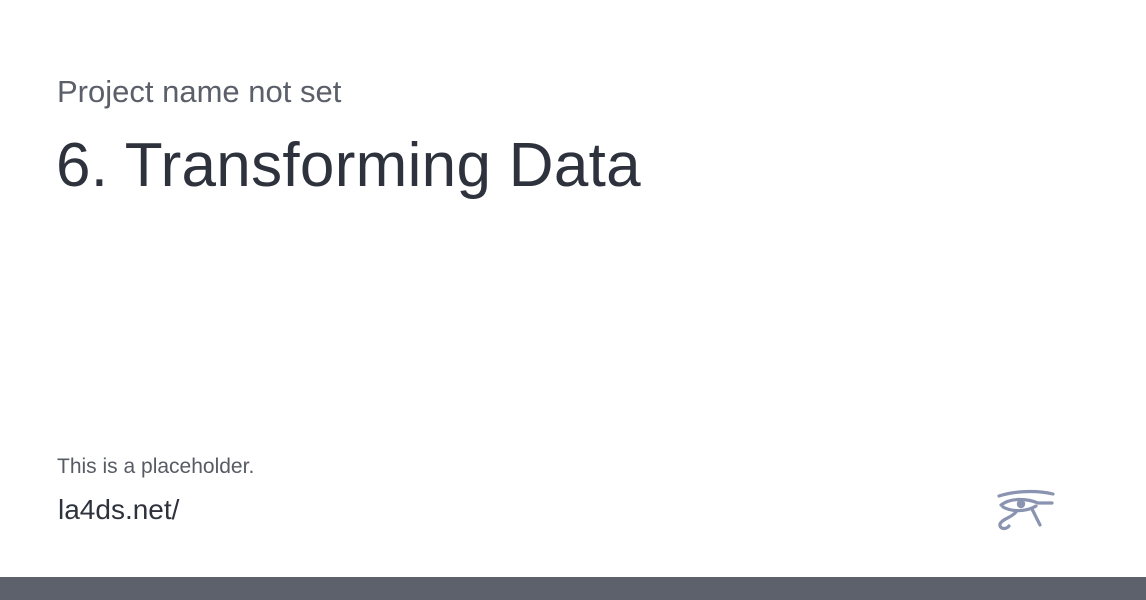  I want to click on project-name: Project name not set, so click(199, 91).